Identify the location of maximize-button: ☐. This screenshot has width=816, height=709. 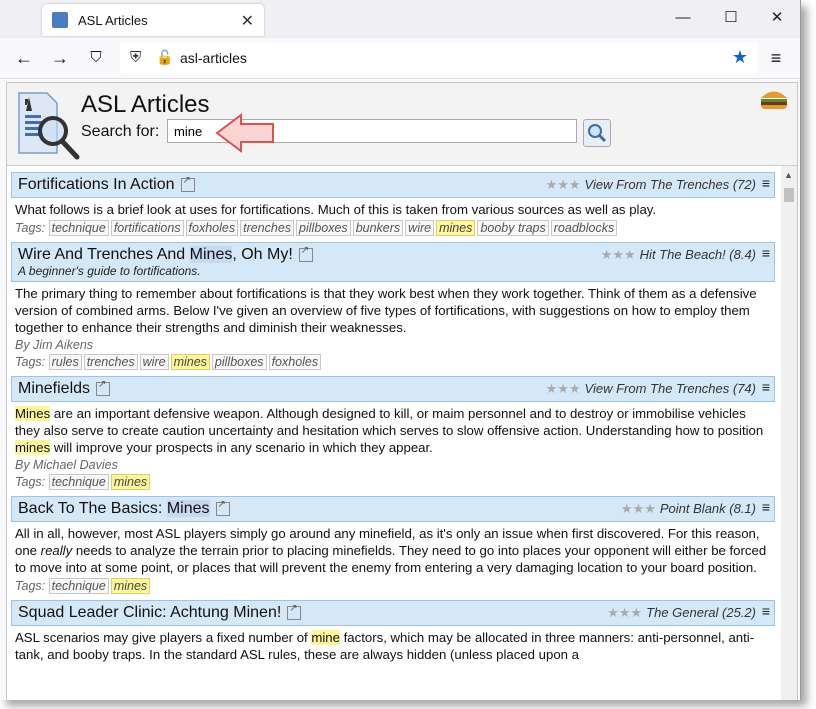
(731, 19).